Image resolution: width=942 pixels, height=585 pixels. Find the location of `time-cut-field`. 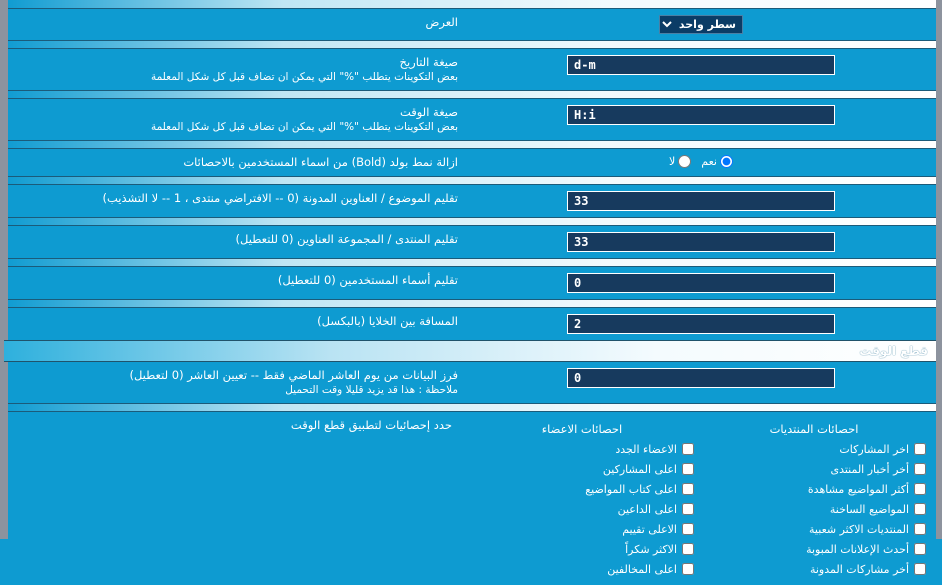

time-cut-field is located at coordinates (701, 378).